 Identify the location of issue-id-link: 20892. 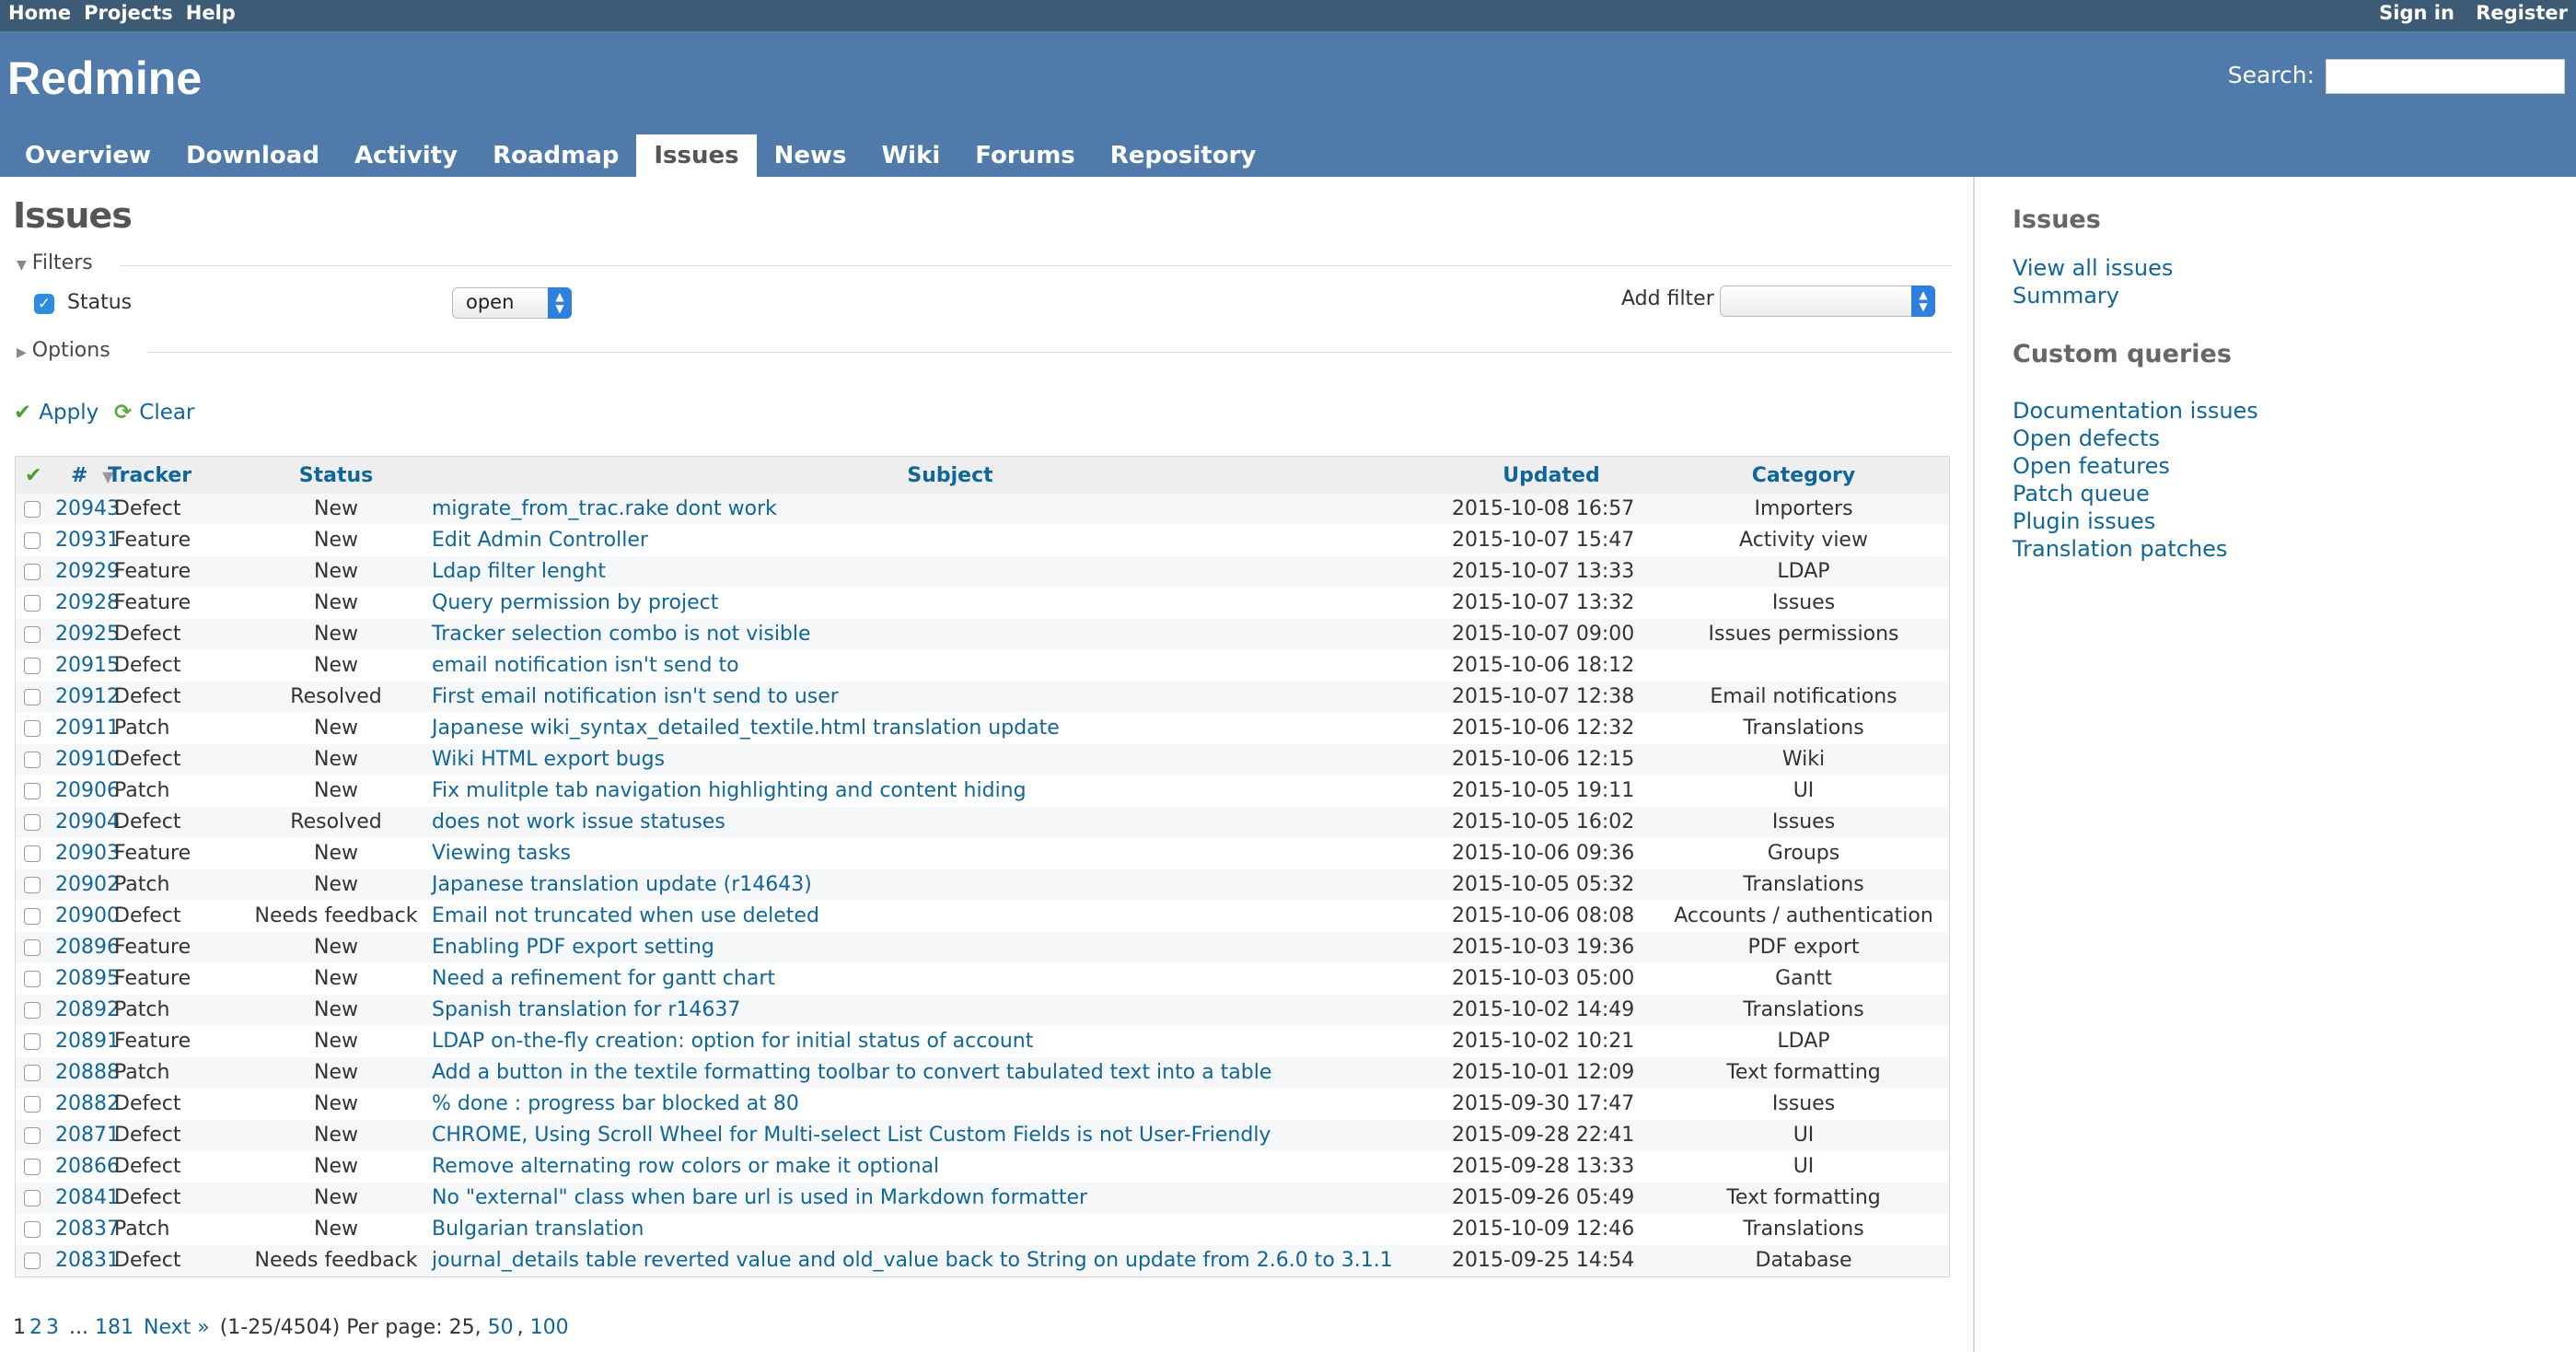
(87, 1011).